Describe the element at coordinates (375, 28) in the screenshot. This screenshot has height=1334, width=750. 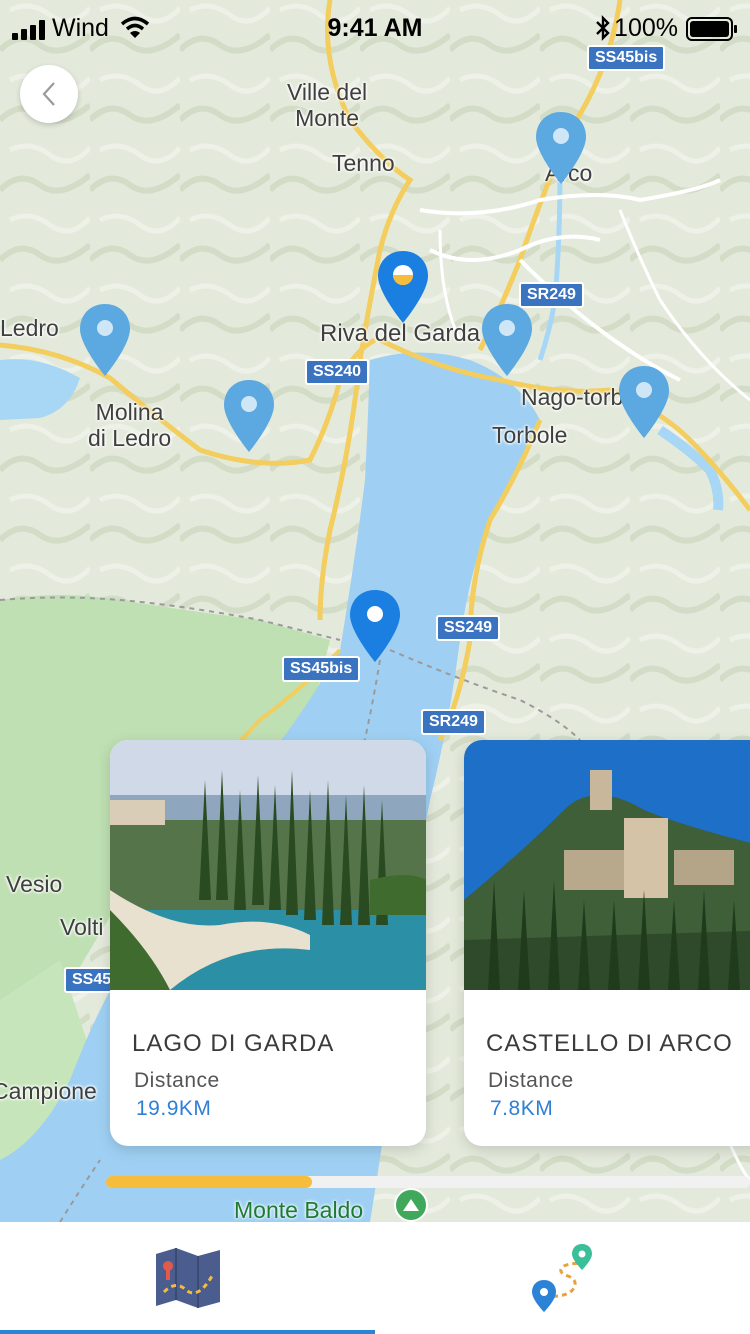
I see `status-bar: Wind 9:41 AM 100%` at that location.